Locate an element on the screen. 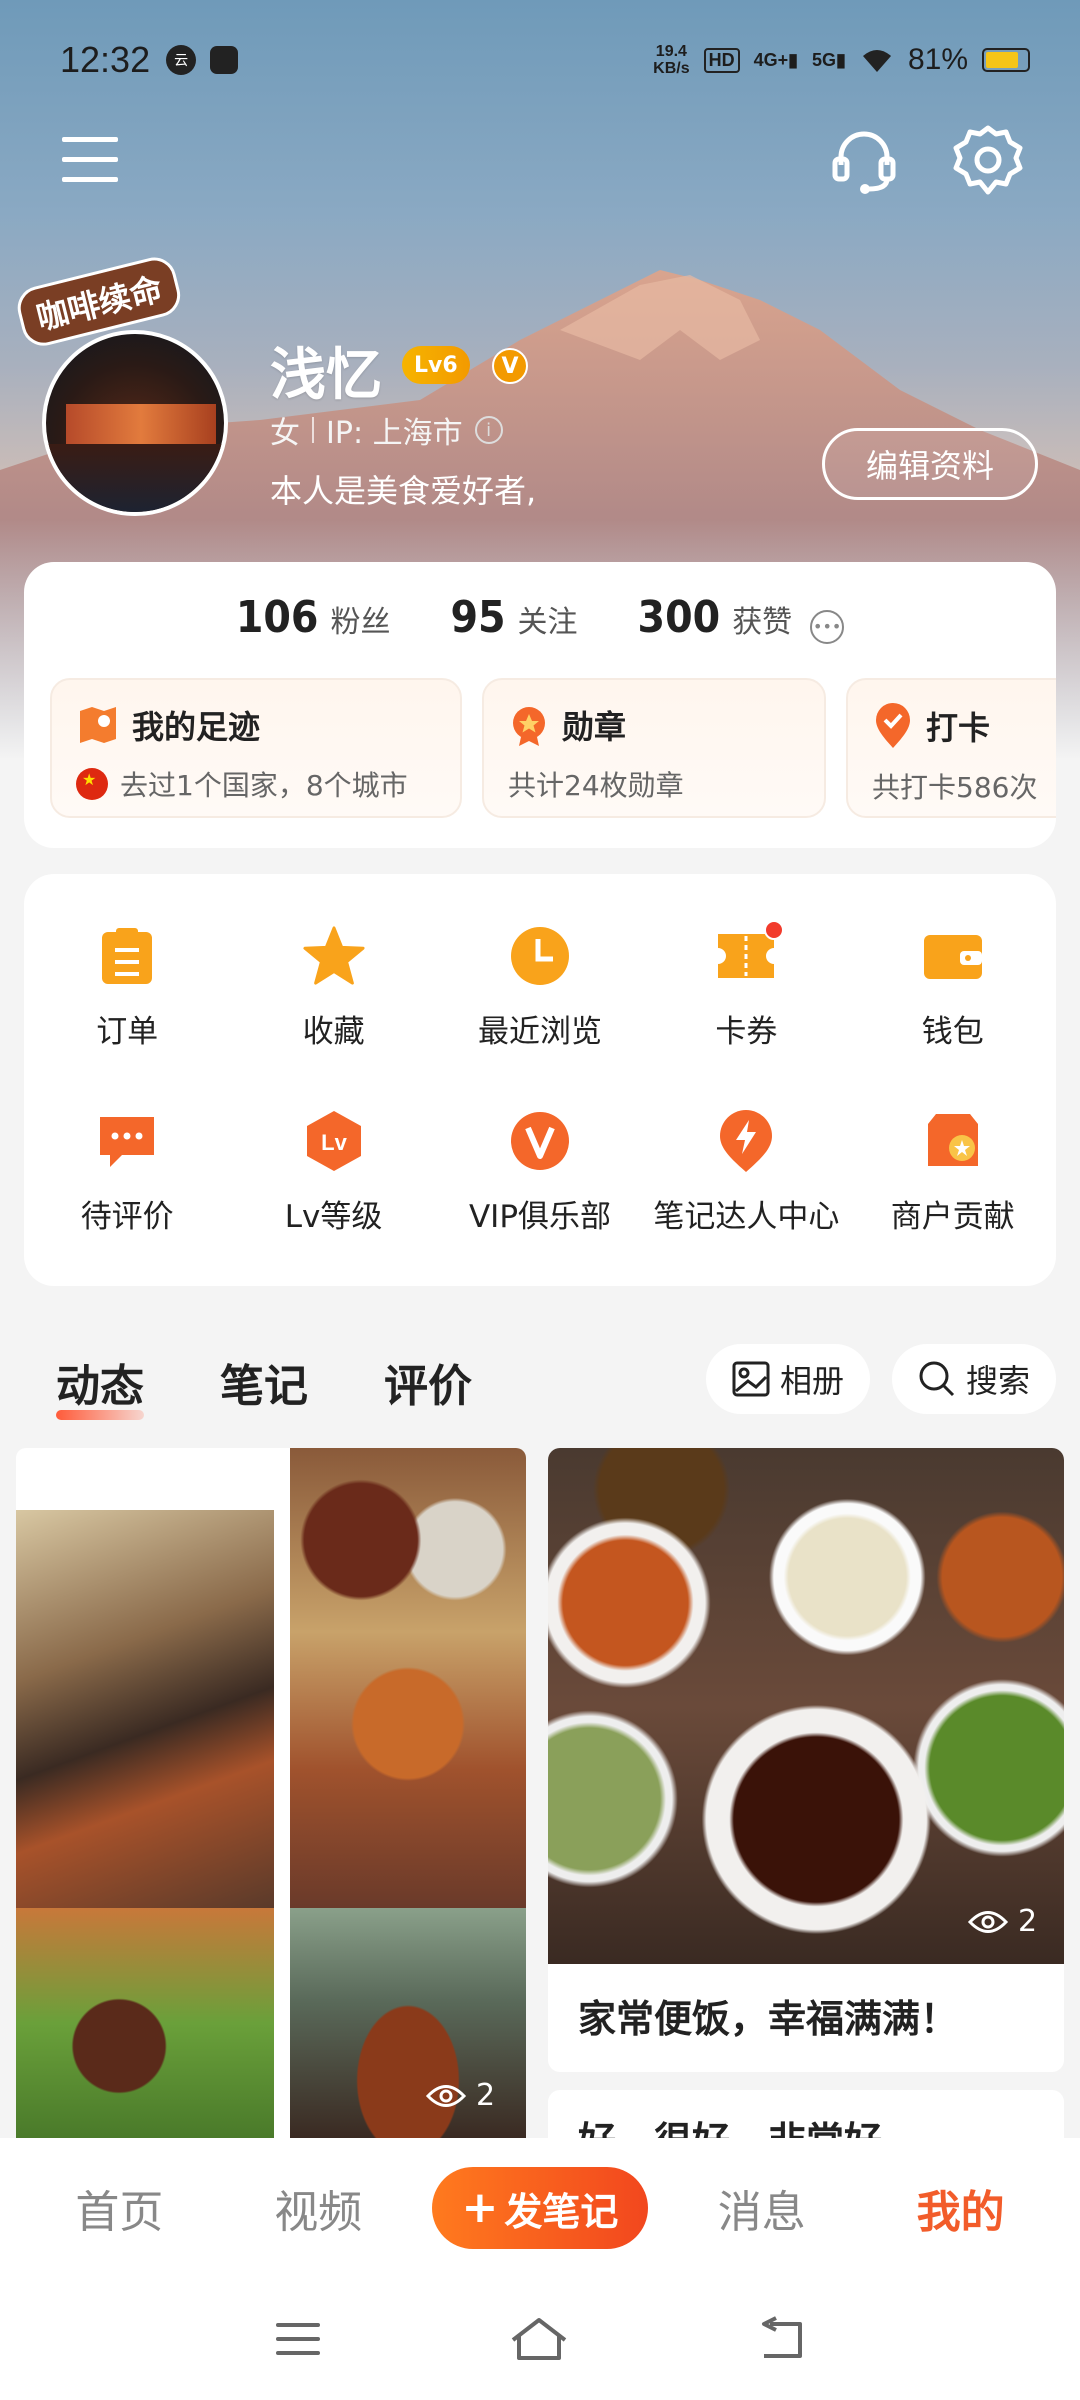  network-speed: 19.4 KB/s is located at coordinates (671, 60).